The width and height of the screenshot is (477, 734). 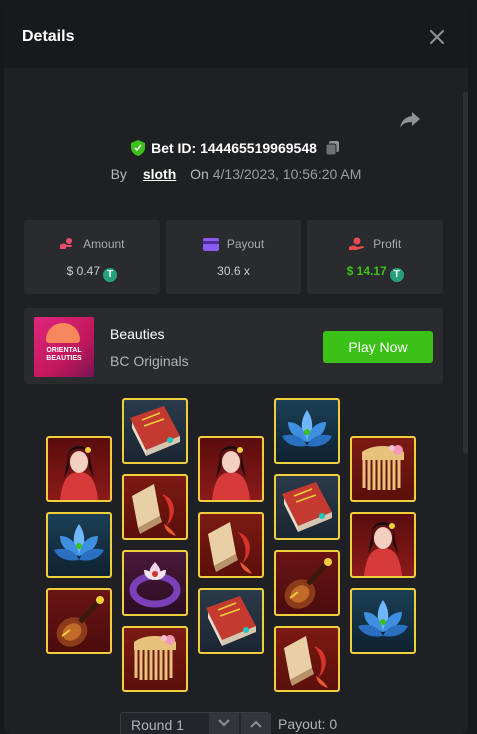 I want to click on round-prev-button, so click(x=224, y=723).